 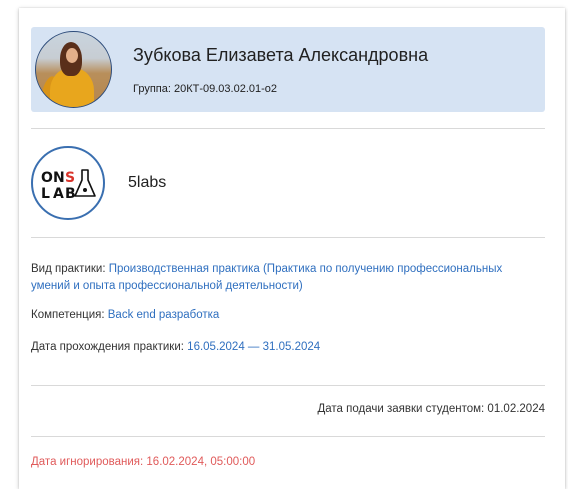 What do you see at coordinates (47, 178) in the screenshot?
I see `svg-text: O` at bounding box center [47, 178].